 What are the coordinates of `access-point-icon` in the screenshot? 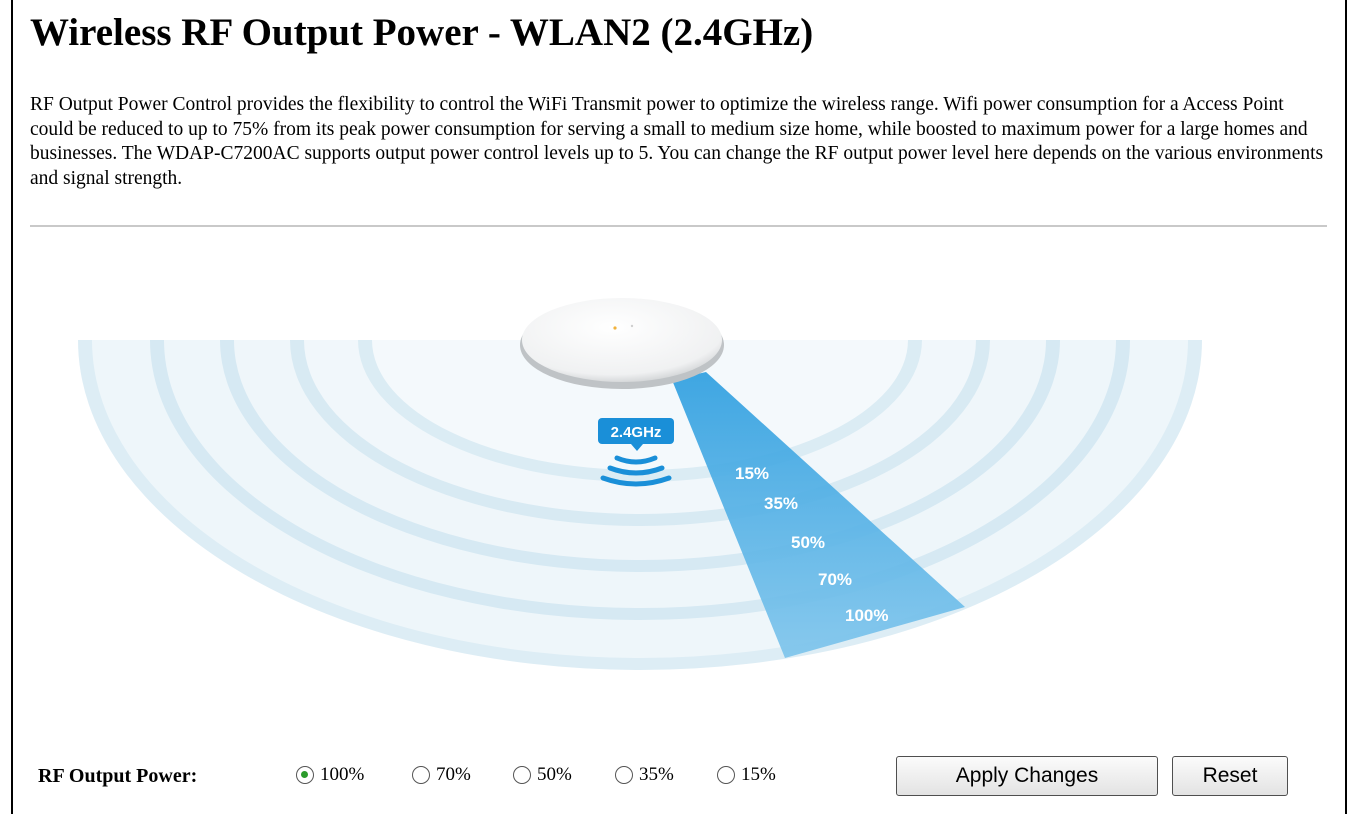 It's located at (622, 343).